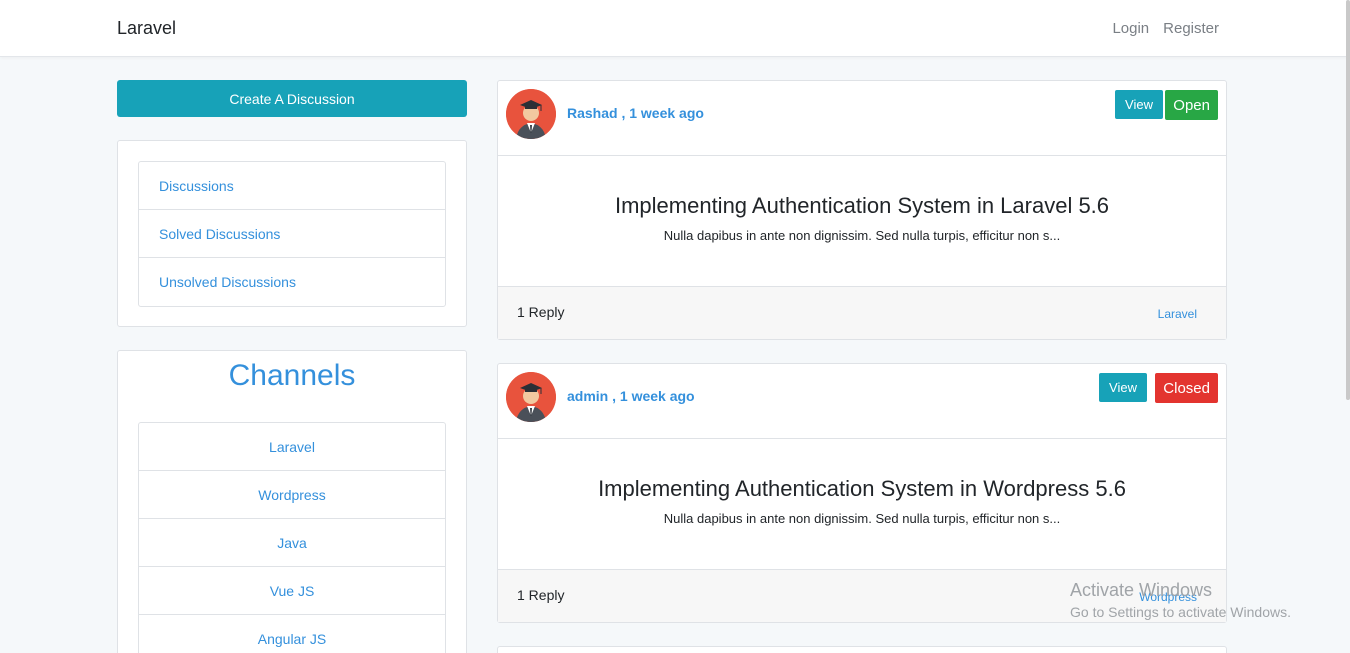 The image size is (1350, 653). What do you see at coordinates (631, 396) in the screenshot?
I see `author-meta: admin , 1 week ago` at bounding box center [631, 396].